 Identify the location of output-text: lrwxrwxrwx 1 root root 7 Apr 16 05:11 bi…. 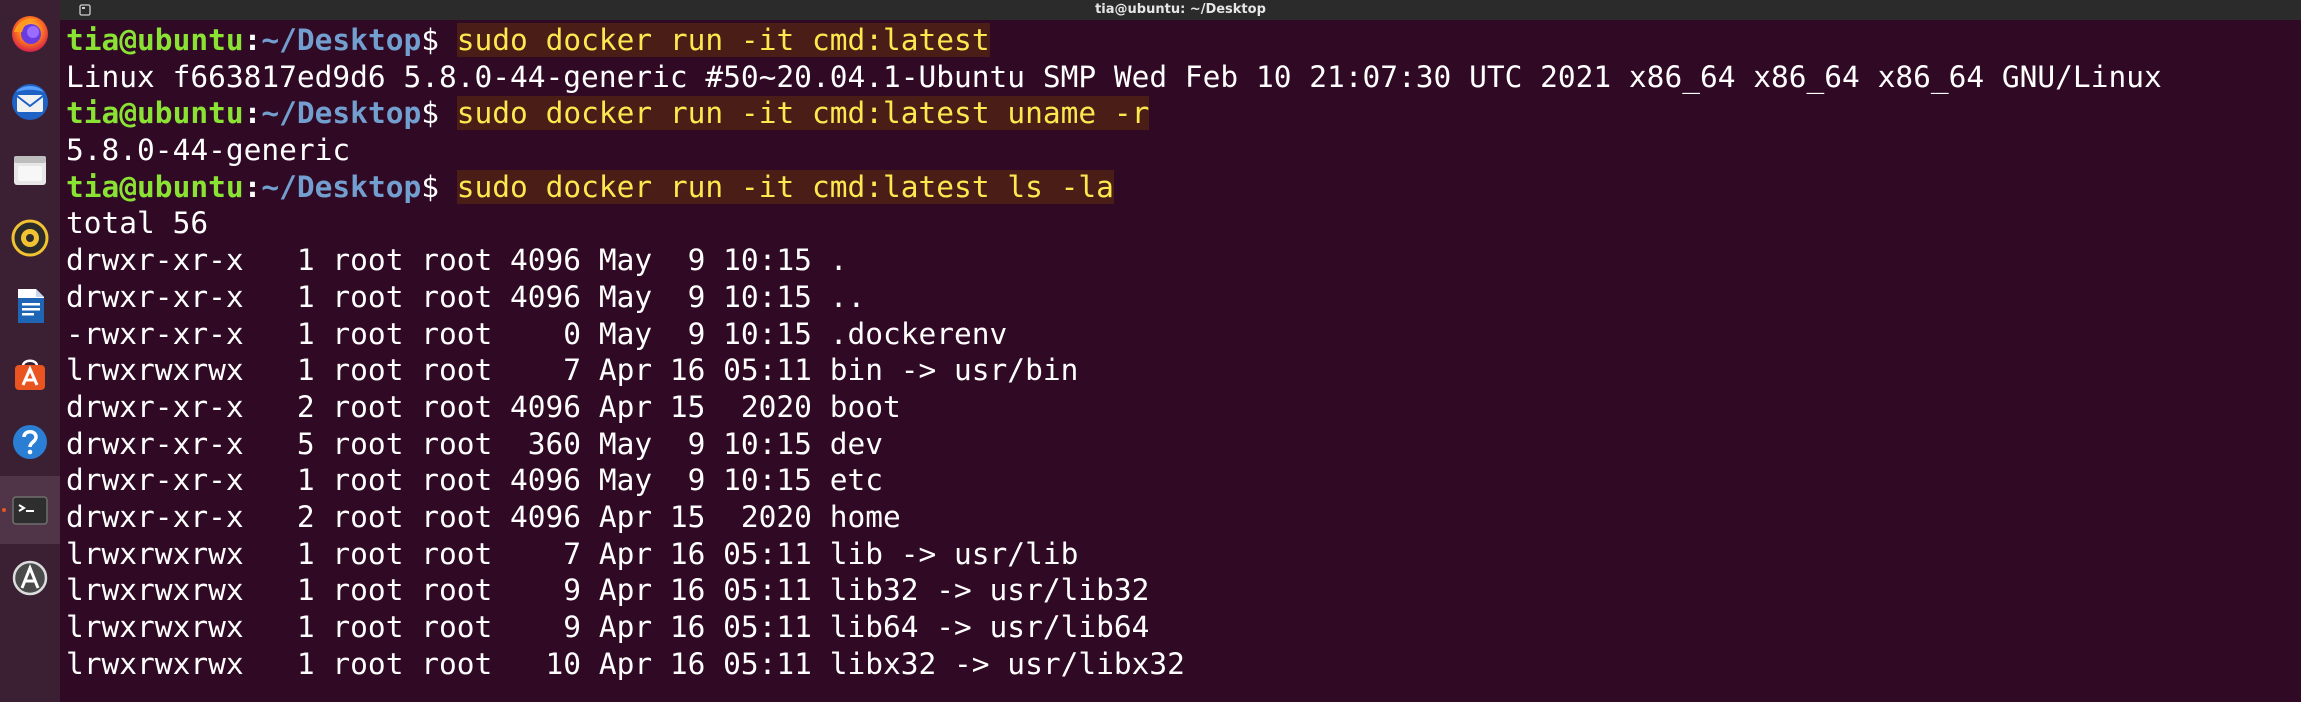
(572, 370).